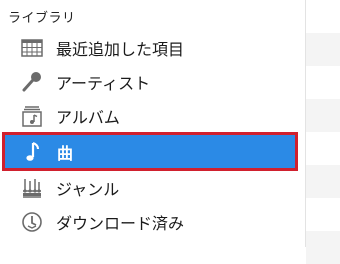 This screenshot has height=264, width=340. What do you see at coordinates (152, 82) in the screenshot?
I see `sidebar-item-artists: アーティスト` at bounding box center [152, 82].